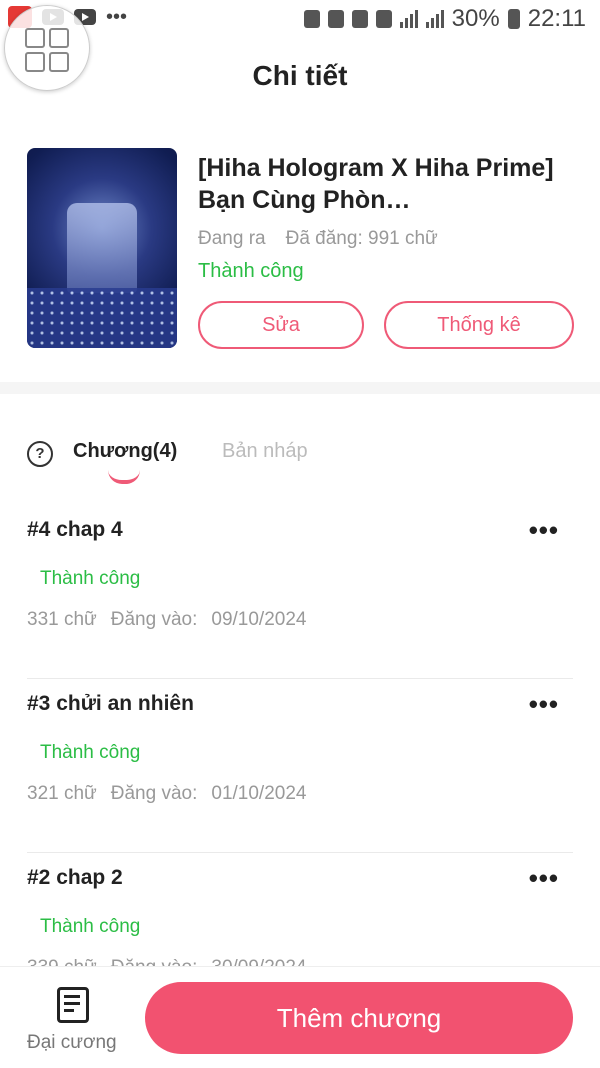 The width and height of the screenshot is (600, 1068). Describe the element at coordinates (259, 793) in the screenshot. I see `chapter-date: 01/10/2024` at that location.